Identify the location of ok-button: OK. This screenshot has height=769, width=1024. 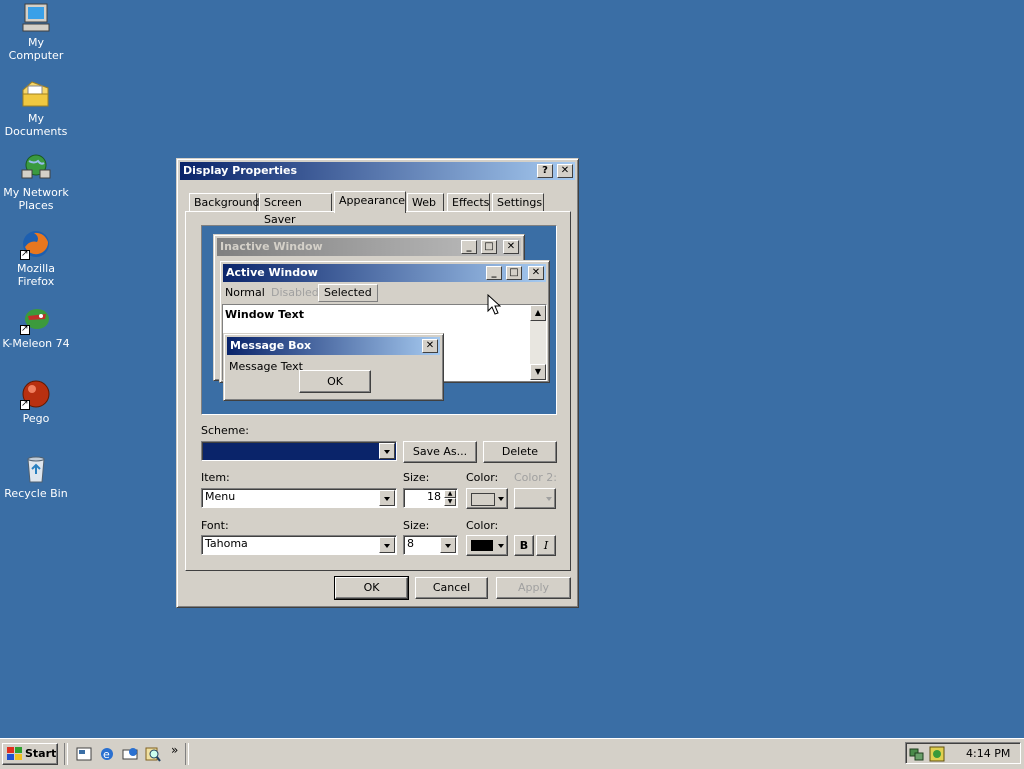
(371, 588).